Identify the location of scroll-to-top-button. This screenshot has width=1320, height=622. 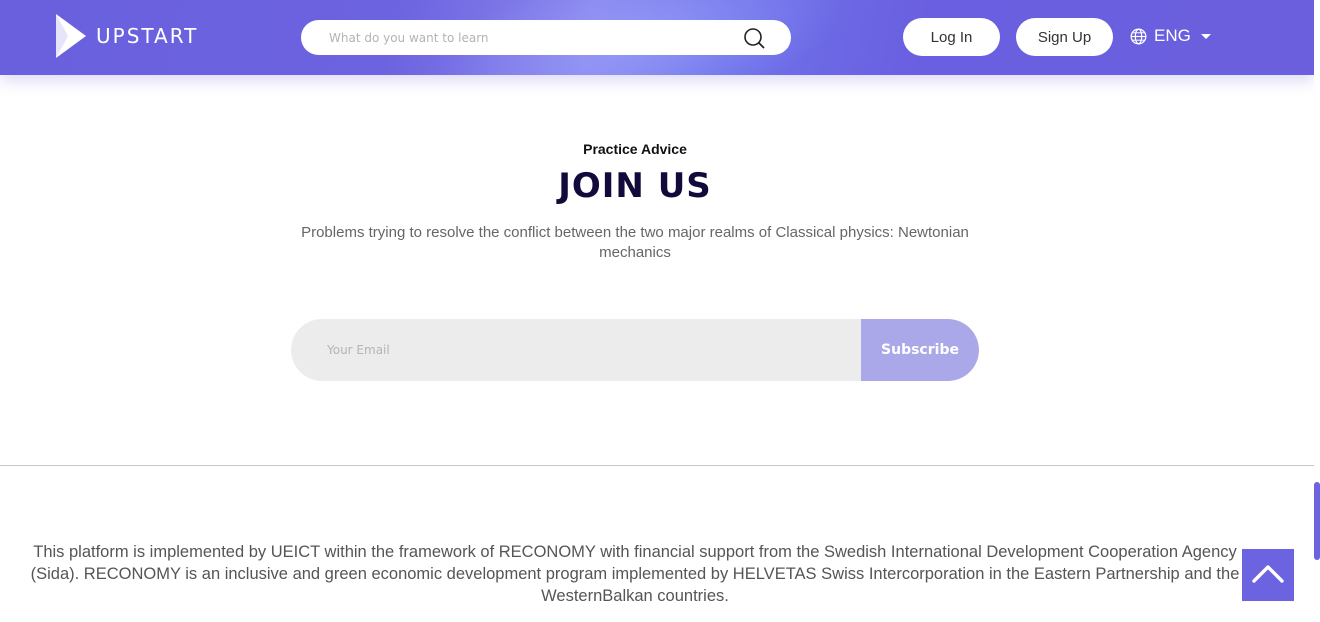
(1268, 575).